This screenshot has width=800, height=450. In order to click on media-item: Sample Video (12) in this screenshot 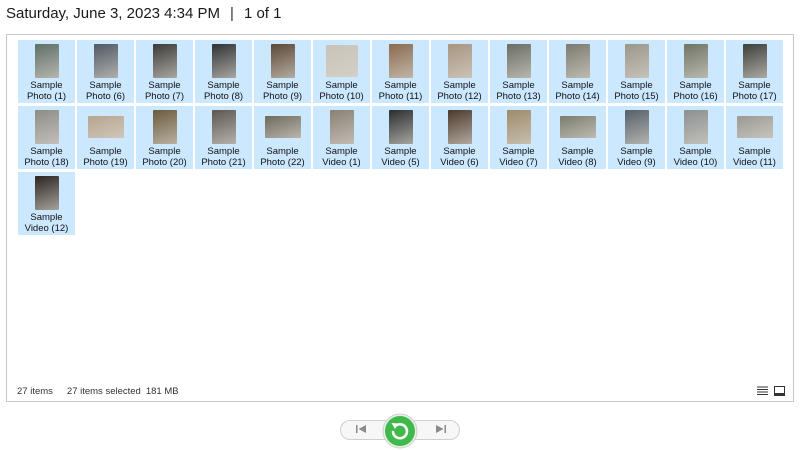, I will do `click(46, 203)`.